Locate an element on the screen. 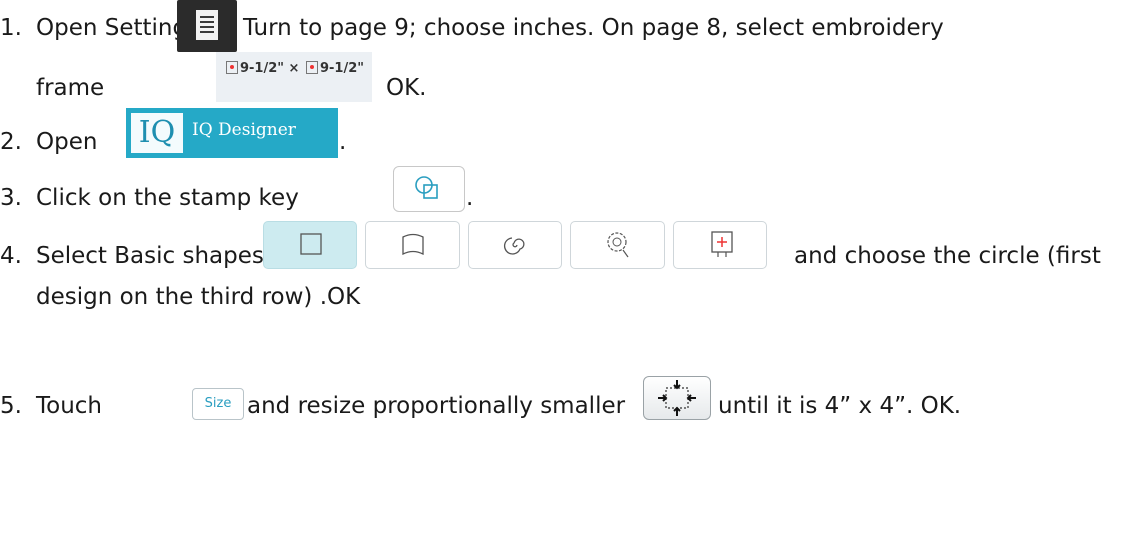  stamp-shapes-icon is located at coordinates (426, 187).